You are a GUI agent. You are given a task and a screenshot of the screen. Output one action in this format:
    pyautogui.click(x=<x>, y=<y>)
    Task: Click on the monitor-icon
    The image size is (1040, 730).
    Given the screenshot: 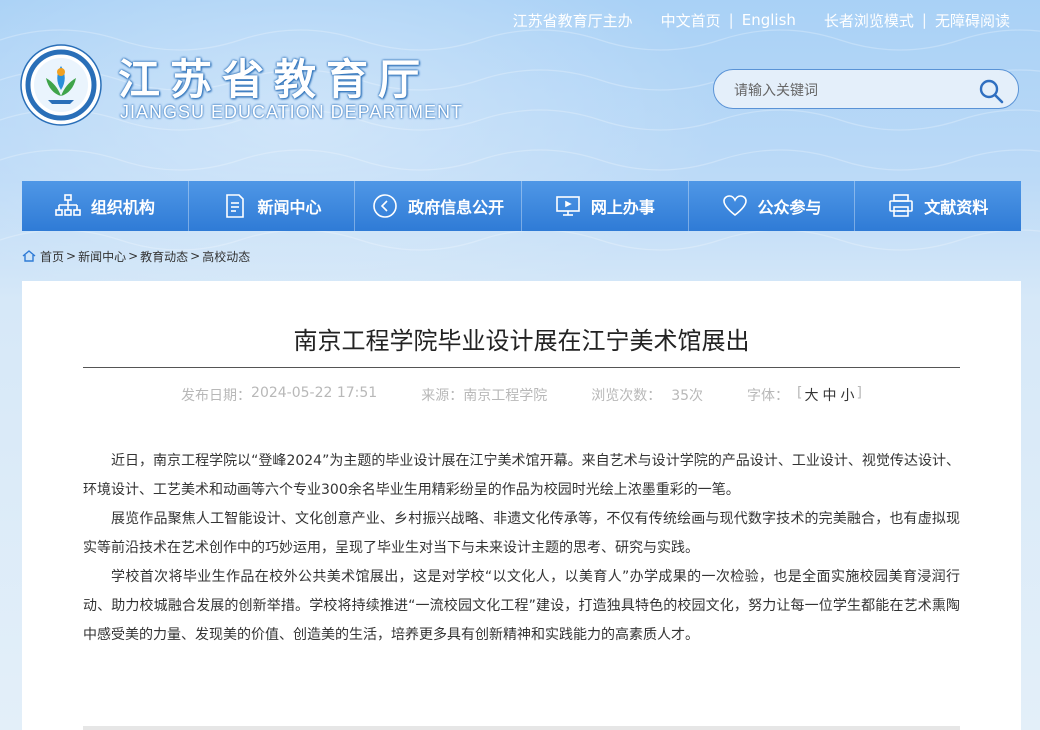 What is the action you would take?
    pyautogui.click(x=568, y=206)
    